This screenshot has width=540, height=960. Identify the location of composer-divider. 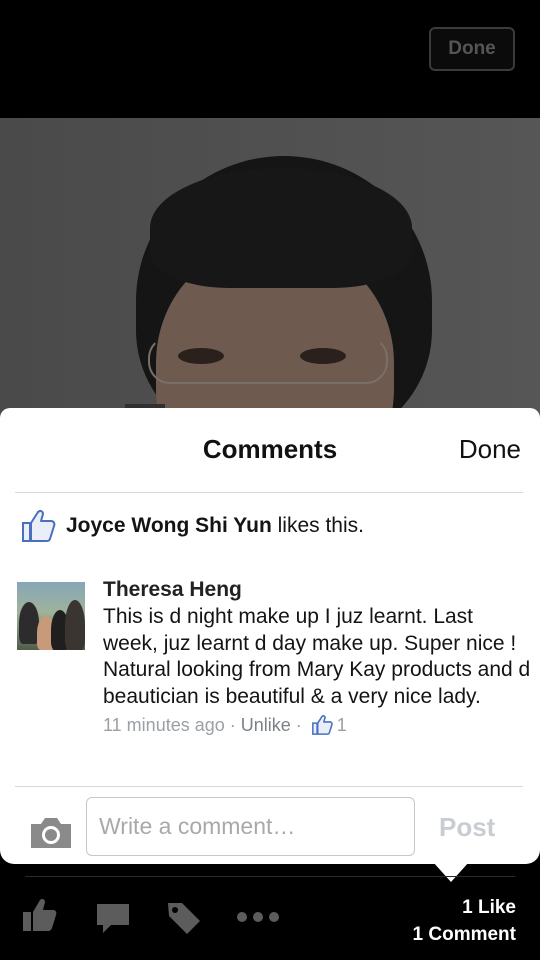
(269, 786).